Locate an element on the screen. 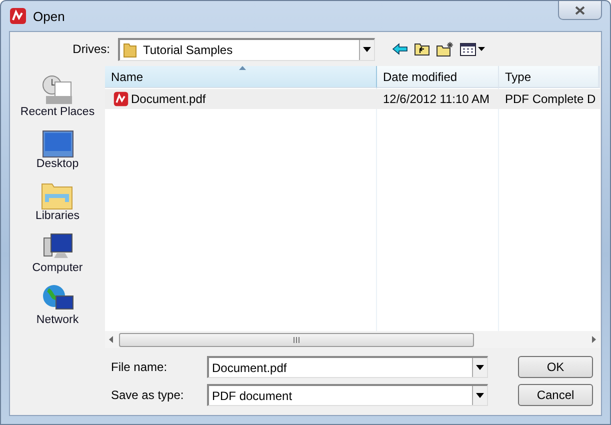  close-button is located at coordinates (580, 10).